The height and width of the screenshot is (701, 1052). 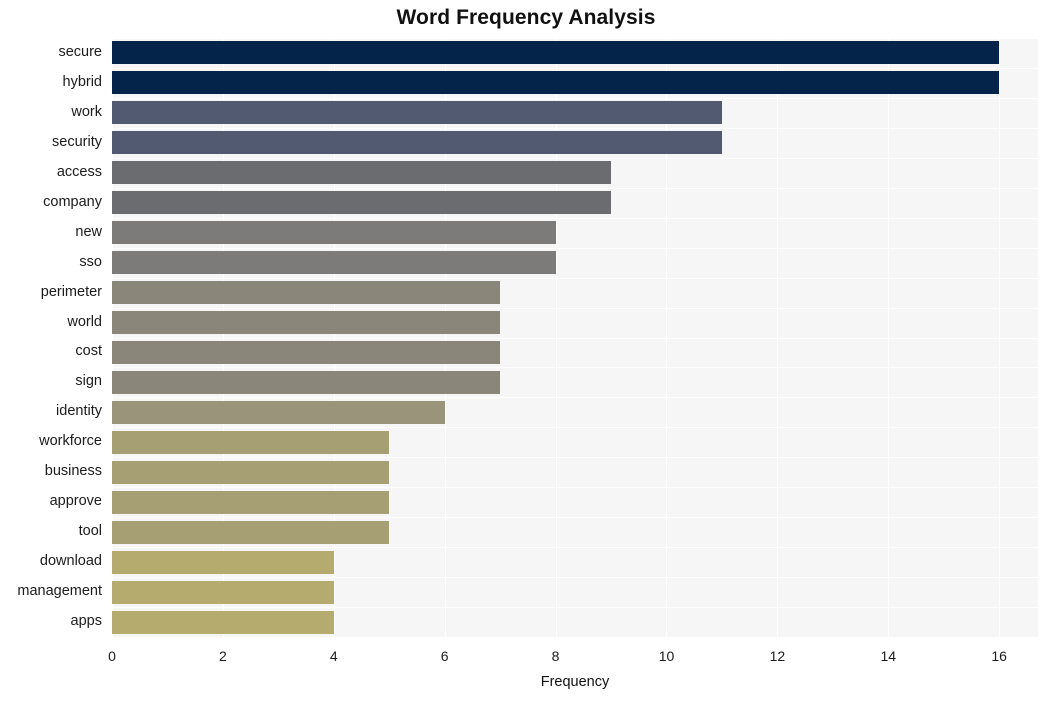 I want to click on y-axis-tick-label: new, so click(x=88, y=231).